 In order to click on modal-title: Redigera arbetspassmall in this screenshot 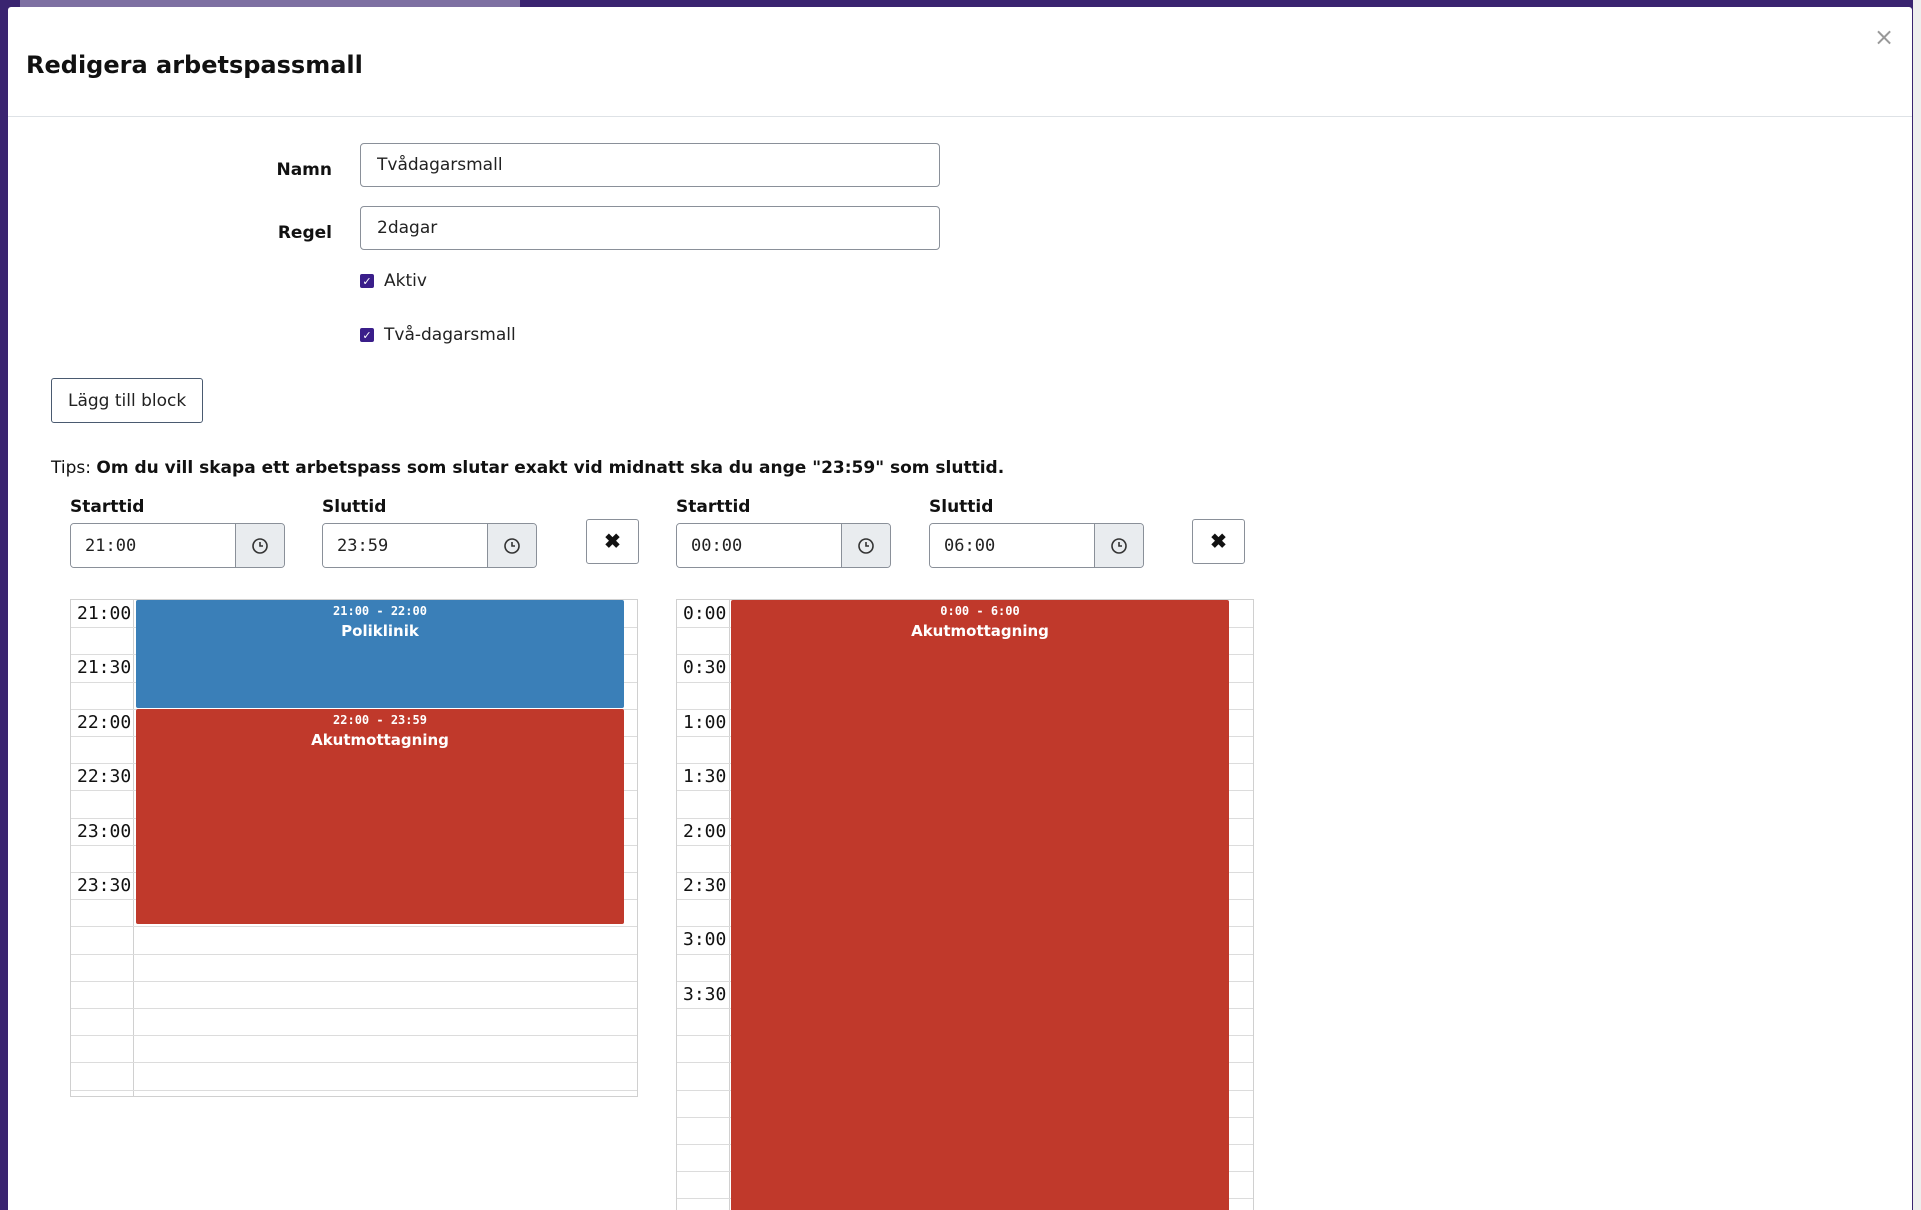, I will do `click(194, 65)`.